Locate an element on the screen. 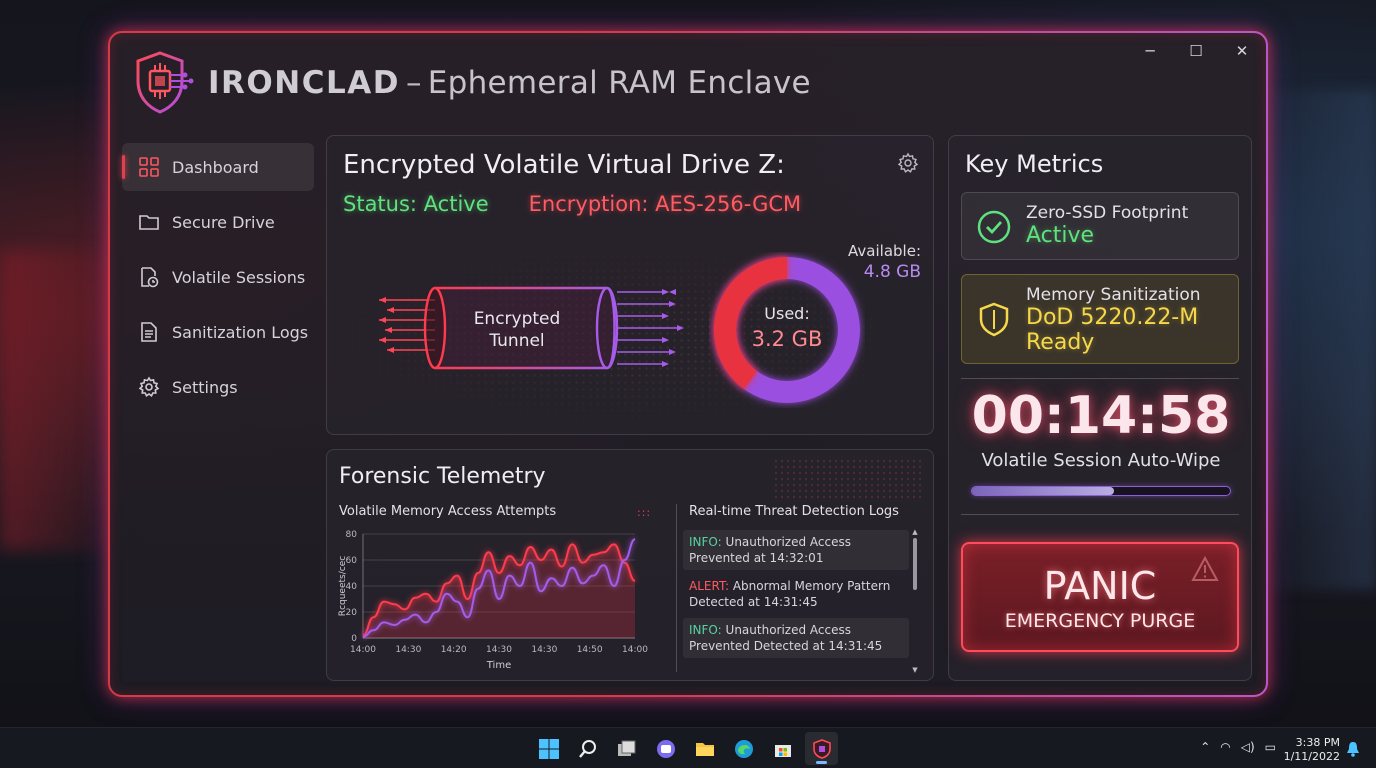 This screenshot has width=1376, height=768. donut-center: Used: 3.2 GB is located at coordinates (787, 327).